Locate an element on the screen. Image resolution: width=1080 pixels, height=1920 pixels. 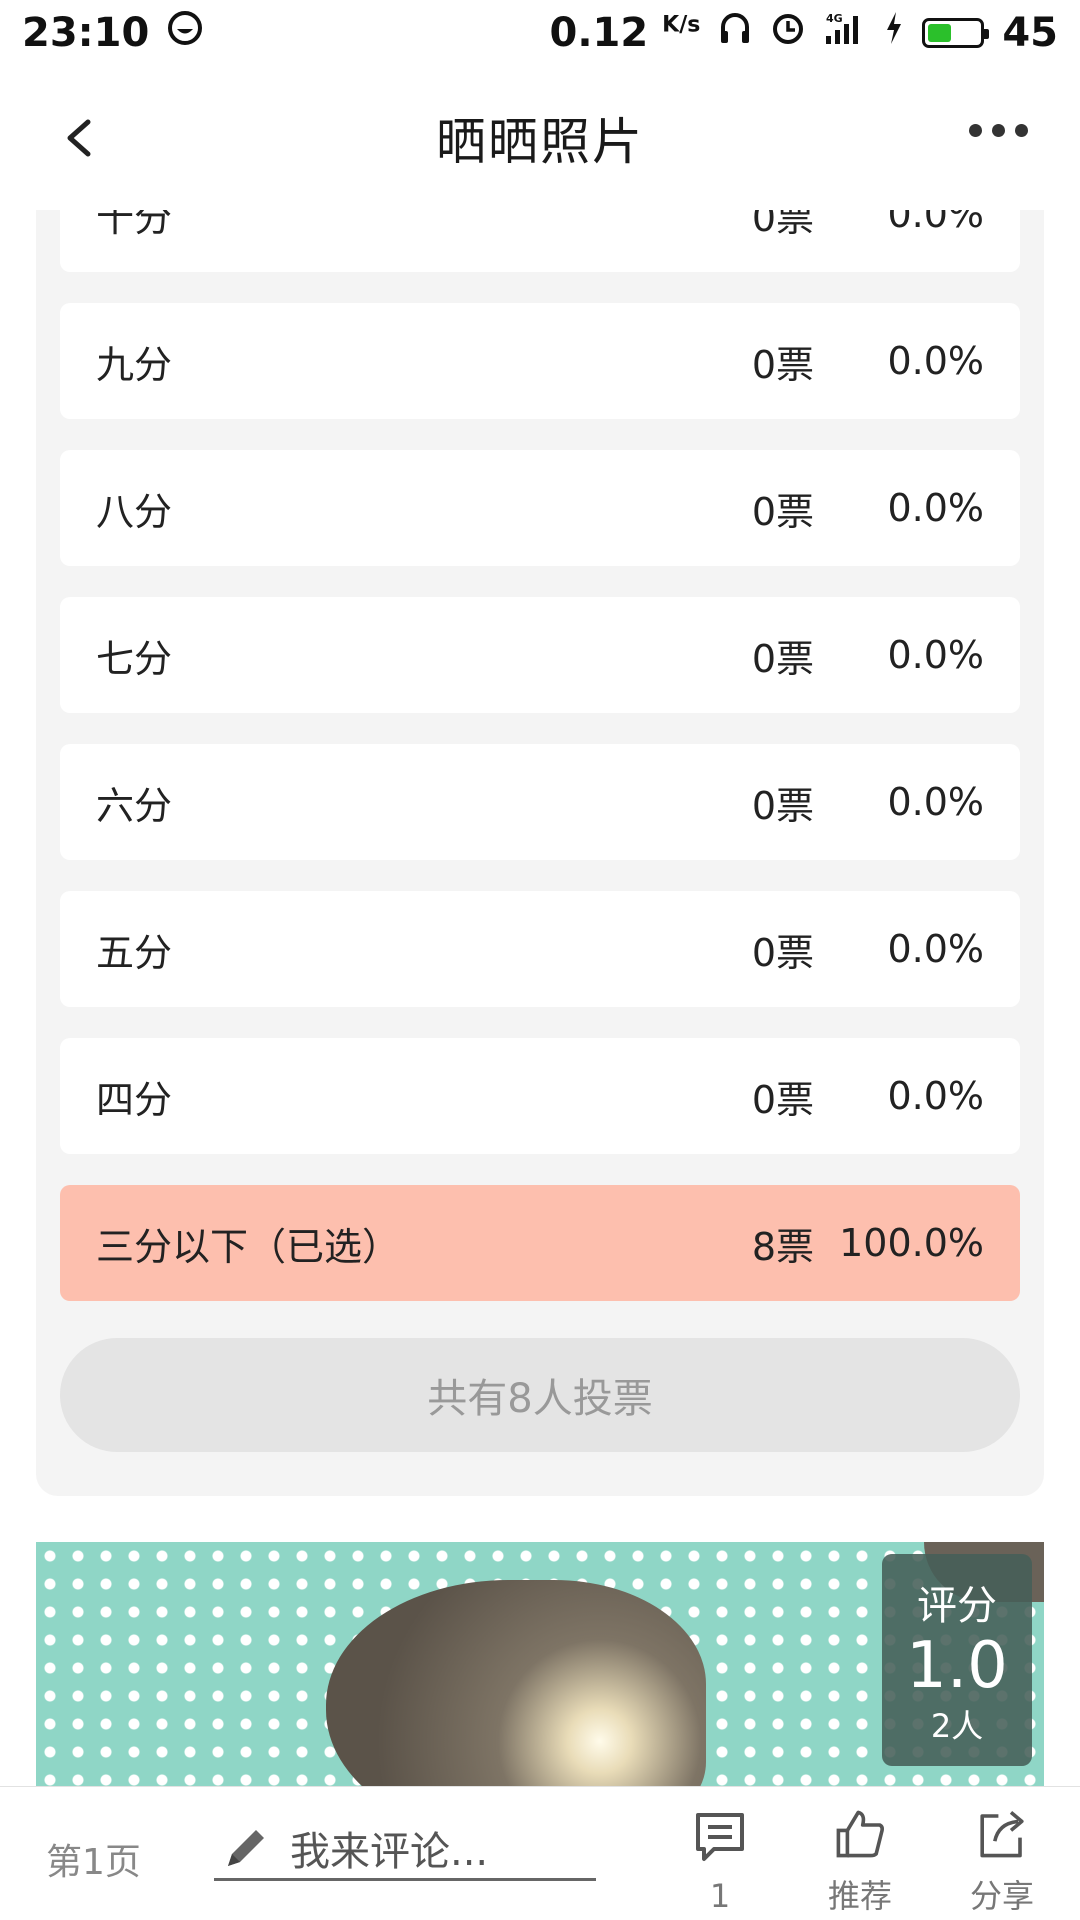
score-count: 2人 is located at coordinates (957, 1726).